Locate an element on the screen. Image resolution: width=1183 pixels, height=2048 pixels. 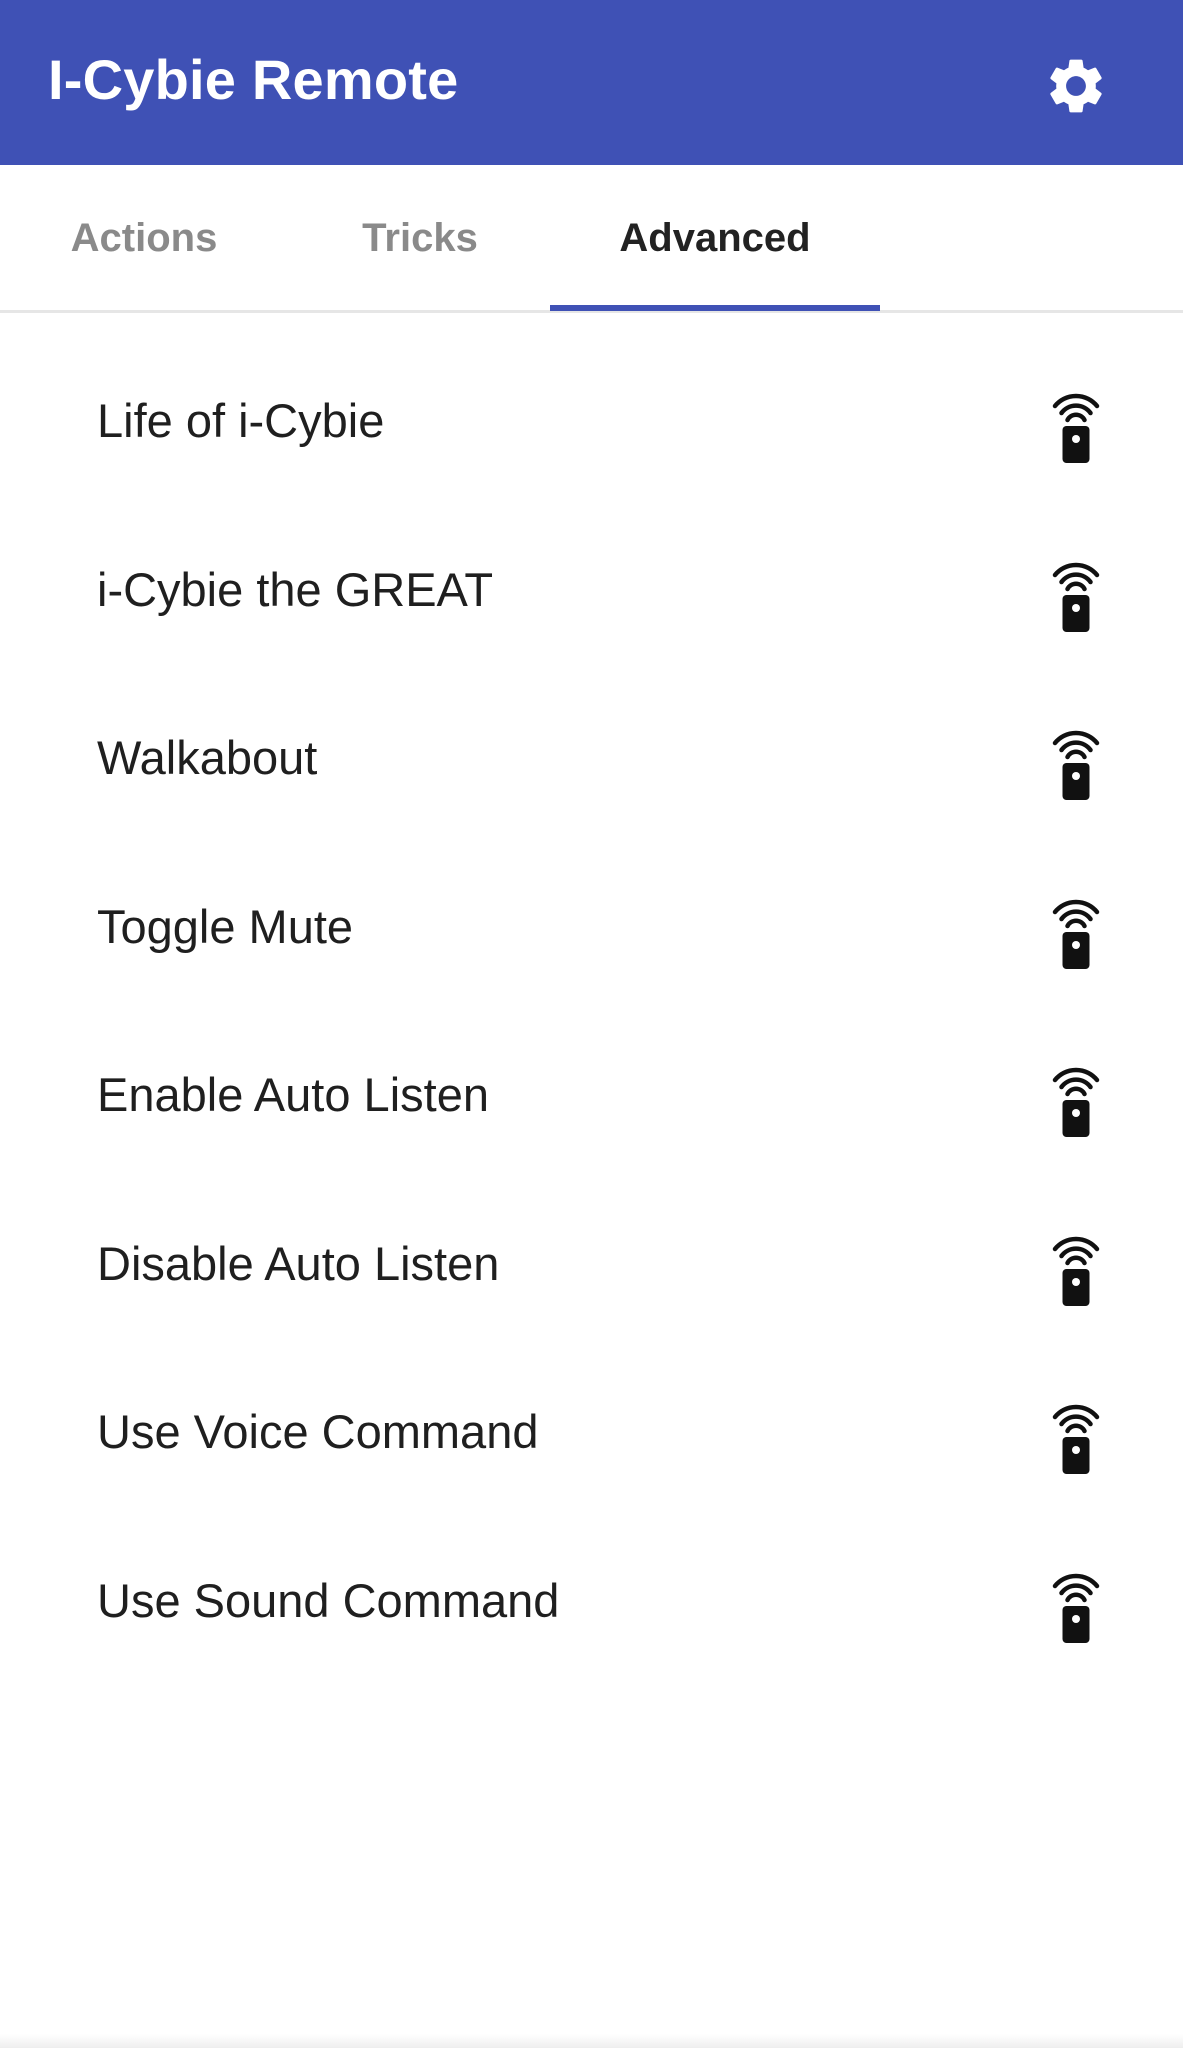
list-item-label: Life of i-Cybie is located at coordinates (241, 420).